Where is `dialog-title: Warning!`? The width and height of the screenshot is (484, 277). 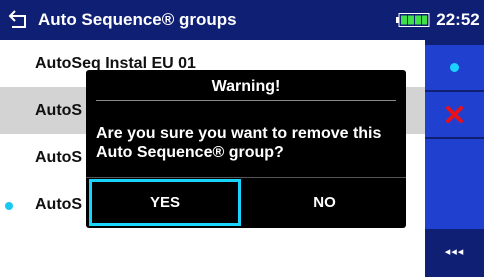 dialog-title: Warning! is located at coordinates (246, 86).